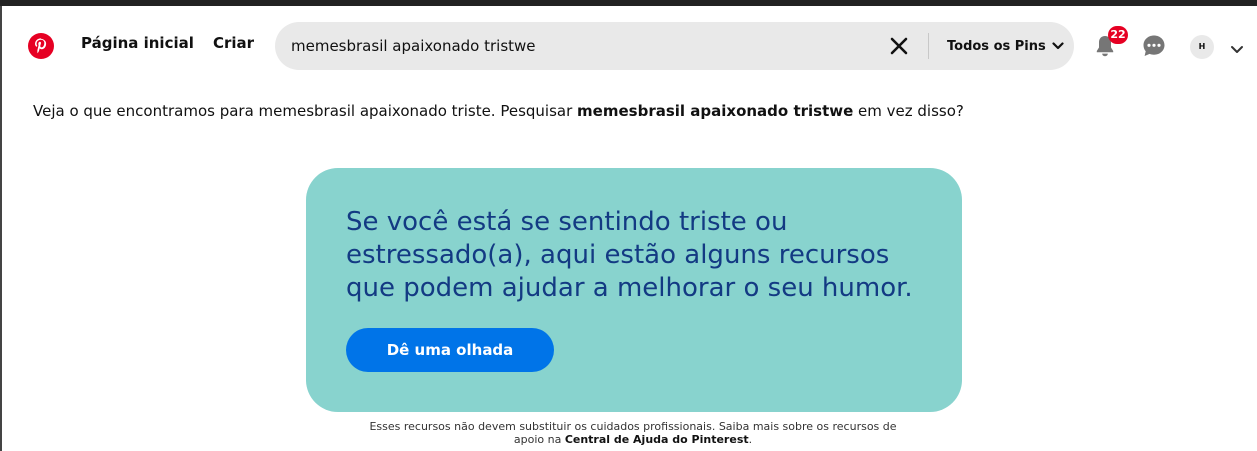  Describe the element at coordinates (996, 46) in the screenshot. I see `pin-filter-label: Todos os Pins` at that location.